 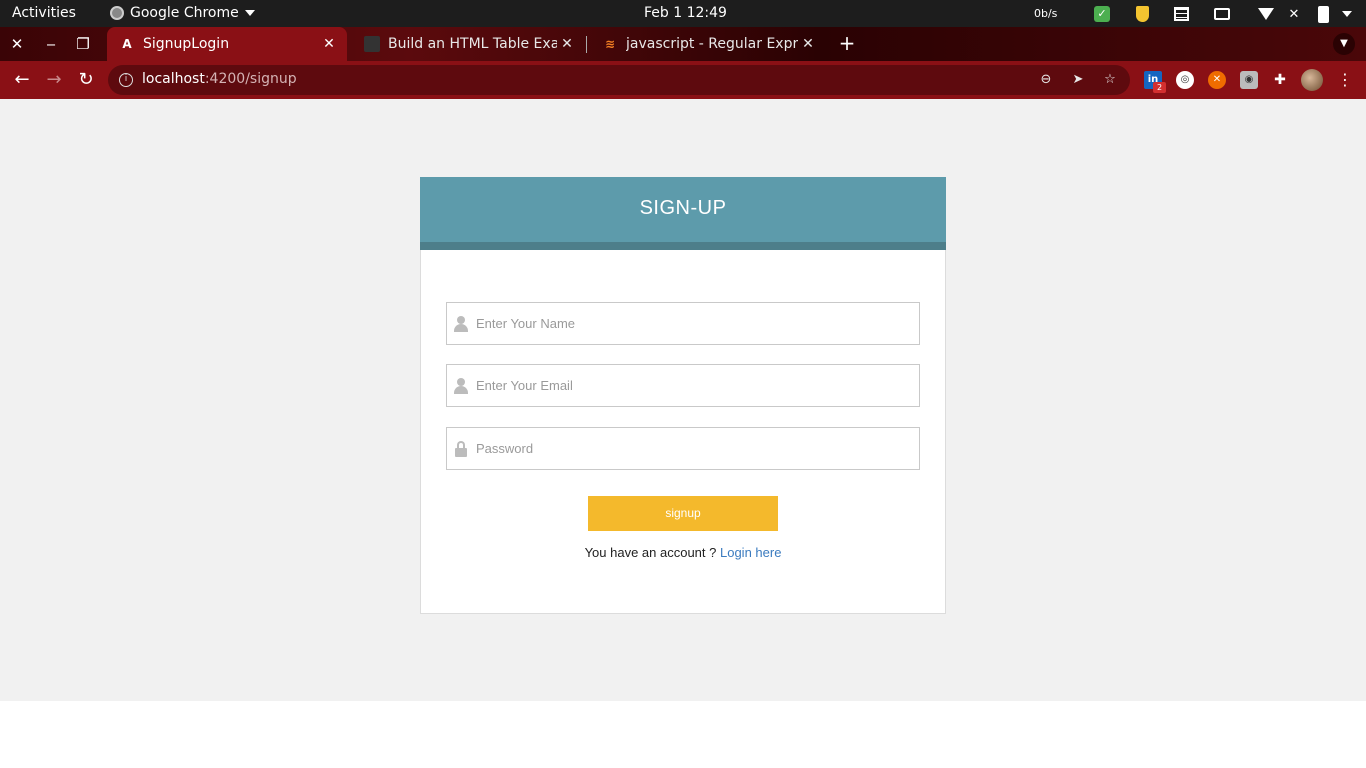 What do you see at coordinates (619, 80) in the screenshot?
I see `address-bar: i localhost:4200/signup ⊖ ➤ ☆` at bounding box center [619, 80].